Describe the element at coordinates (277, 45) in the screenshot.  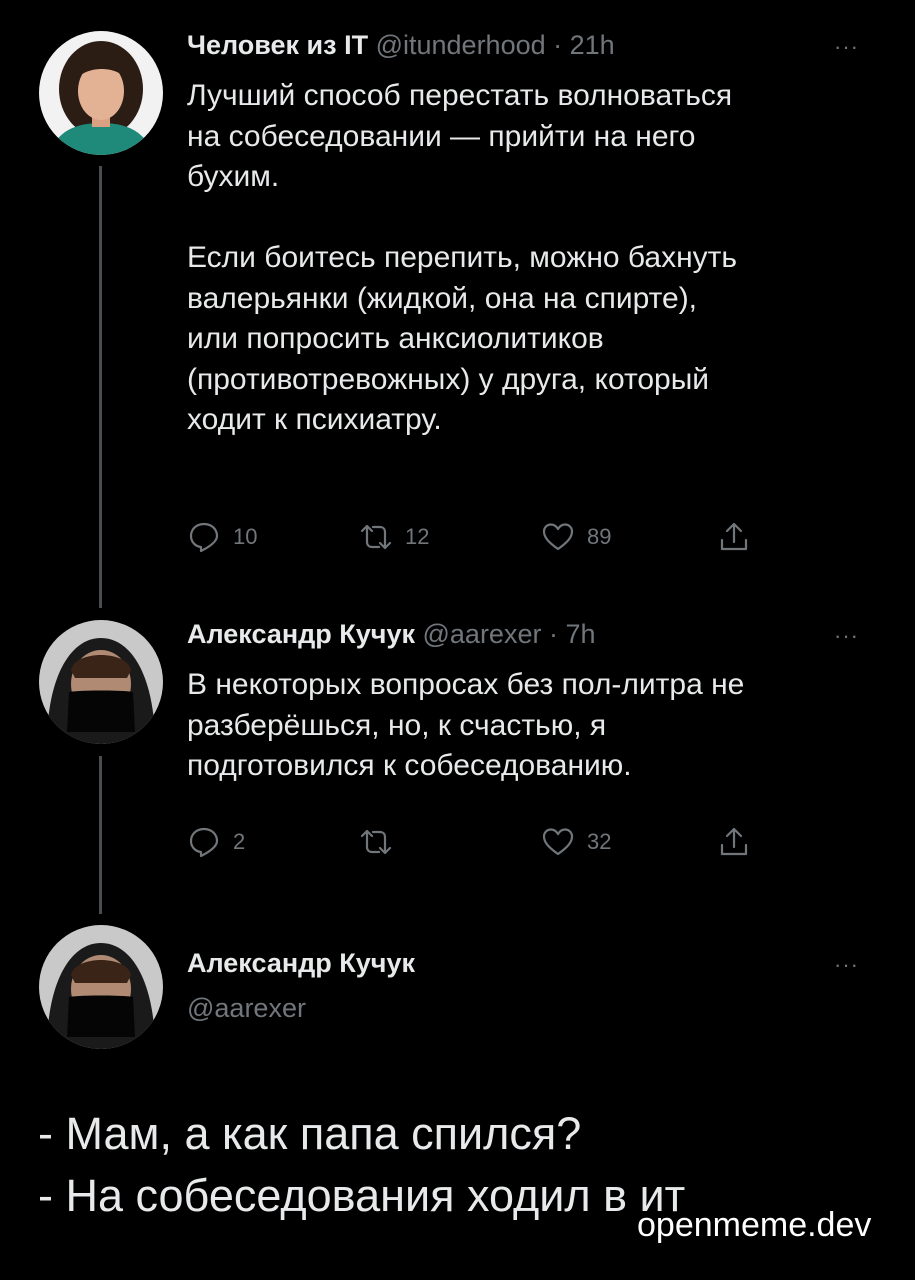
I see `author-name: Человек из IT` at that location.